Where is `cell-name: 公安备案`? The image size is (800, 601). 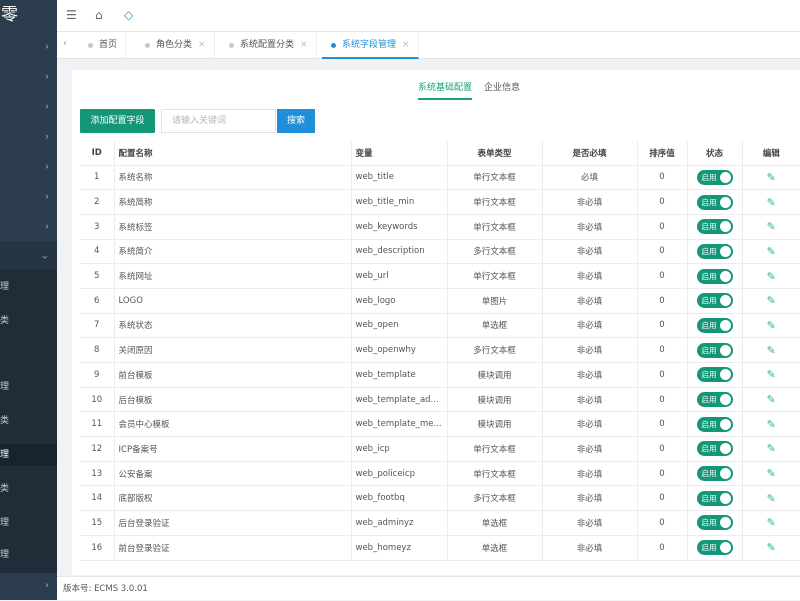 cell-name: 公安备案 is located at coordinates (232, 474).